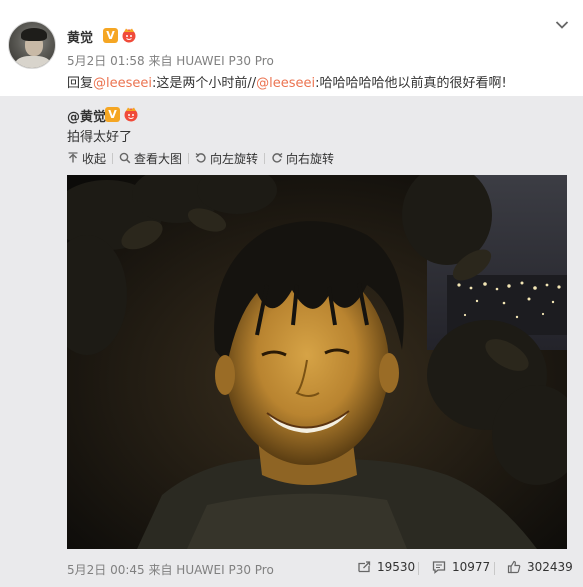  What do you see at coordinates (204, 83) in the screenshot?
I see `reply-text: :这是两个小时前//` at bounding box center [204, 83].